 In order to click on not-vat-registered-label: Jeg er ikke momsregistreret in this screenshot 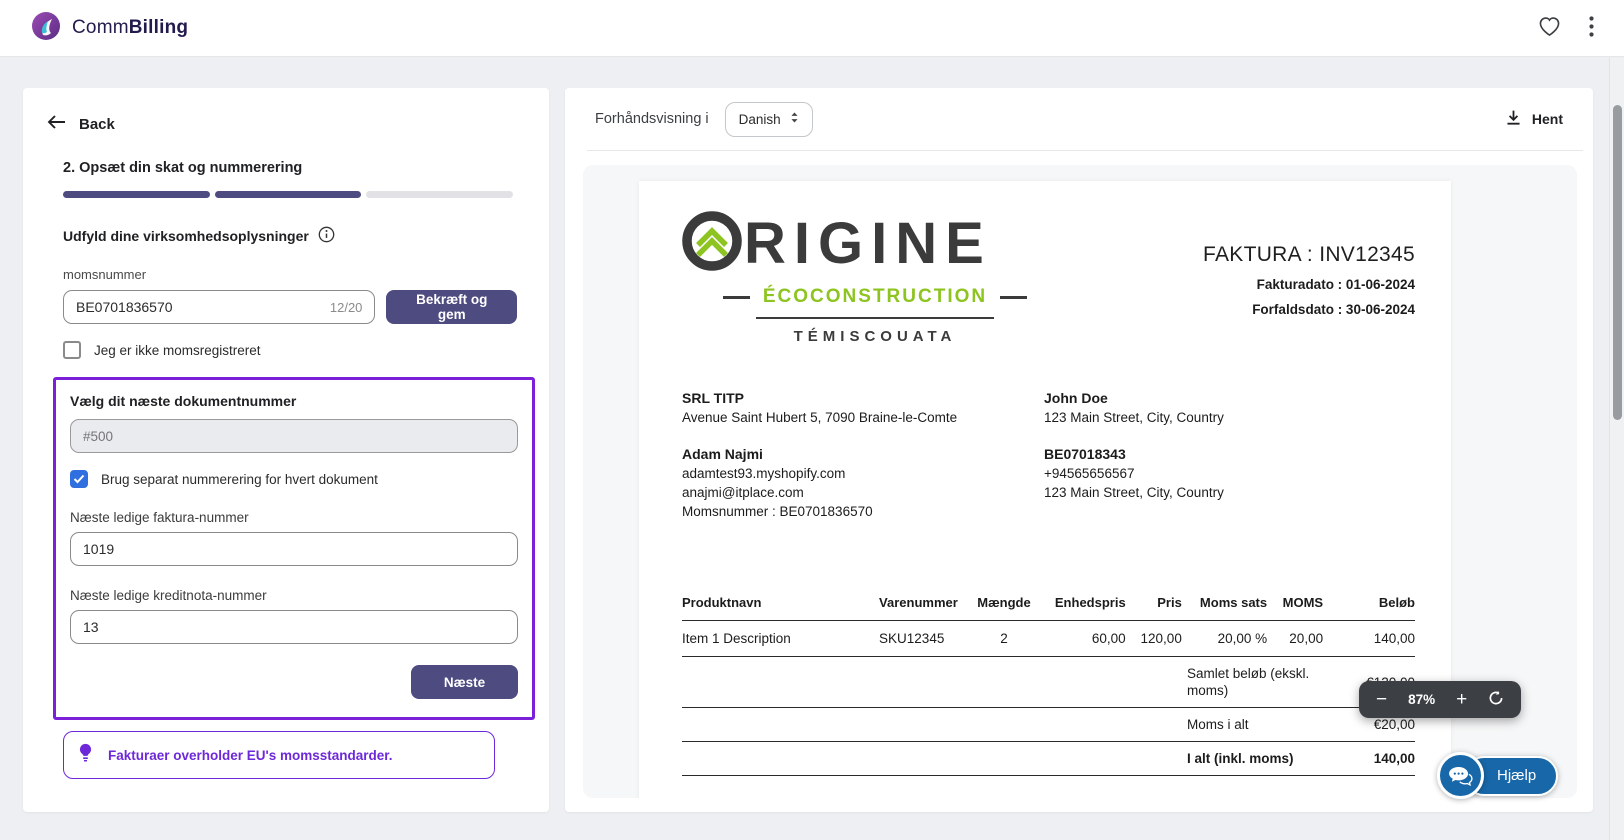, I will do `click(177, 350)`.